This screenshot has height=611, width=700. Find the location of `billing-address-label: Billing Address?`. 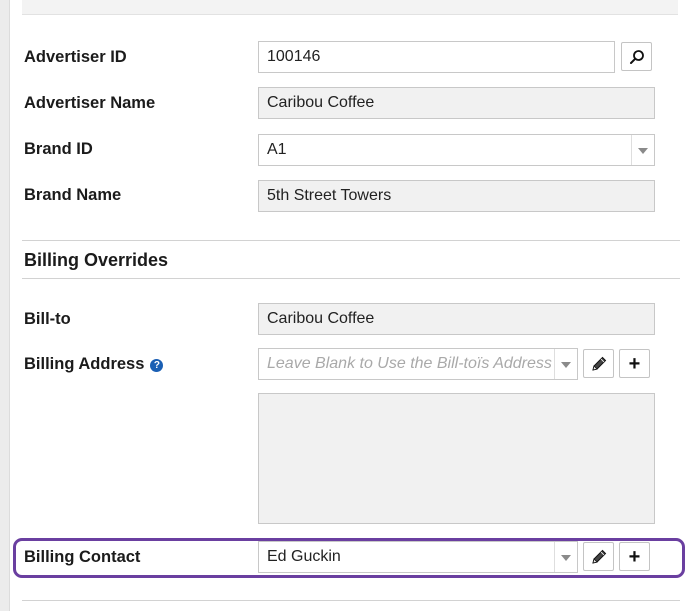

billing-address-label: Billing Address? is located at coordinates (94, 364).